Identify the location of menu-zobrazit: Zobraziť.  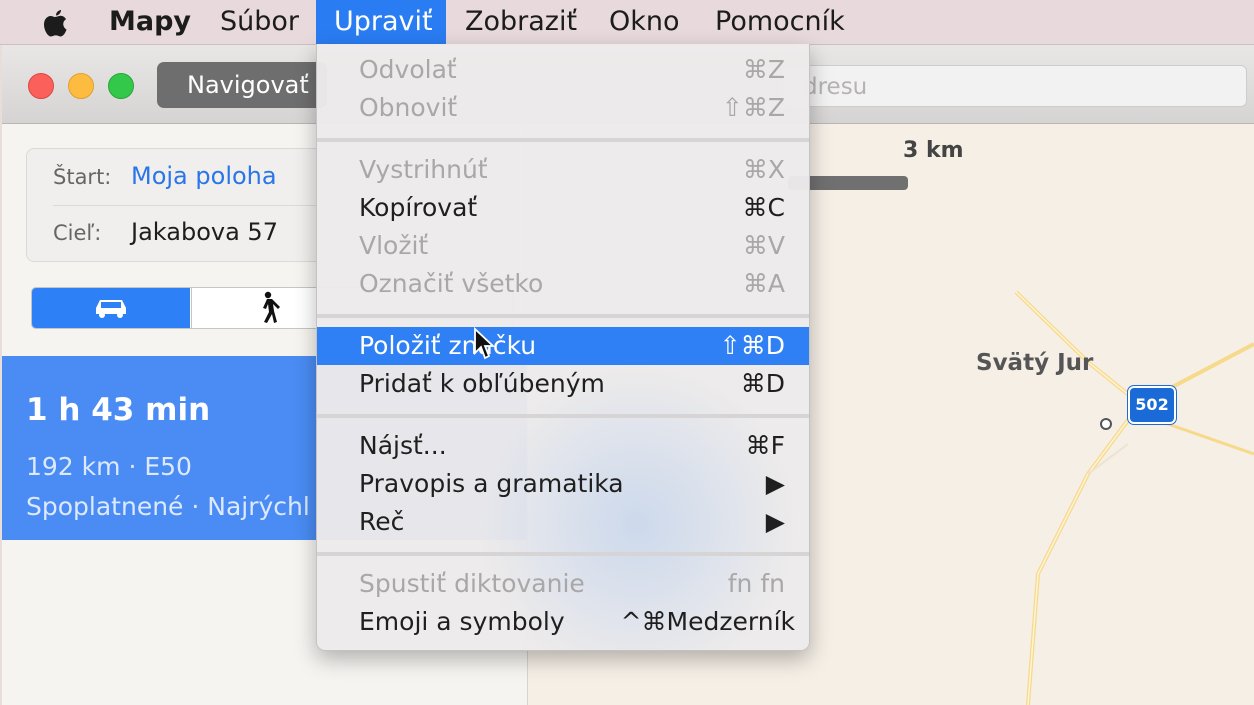
(521, 22).